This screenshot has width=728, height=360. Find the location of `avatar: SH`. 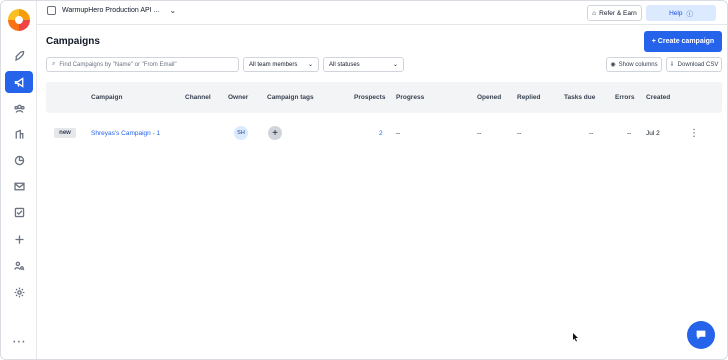

avatar: SH is located at coordinates (241, 133).